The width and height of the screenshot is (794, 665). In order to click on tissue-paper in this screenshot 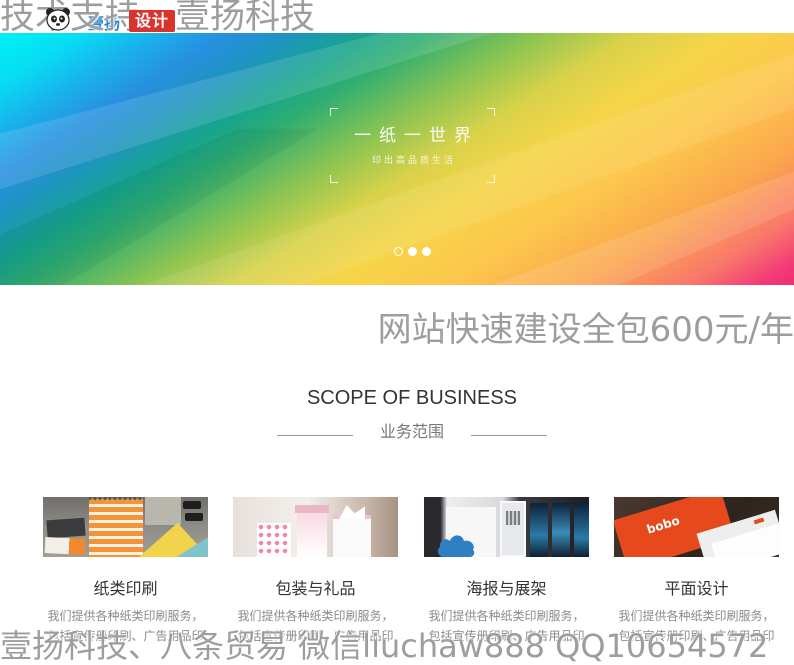, I will do `click(352, 512)`.